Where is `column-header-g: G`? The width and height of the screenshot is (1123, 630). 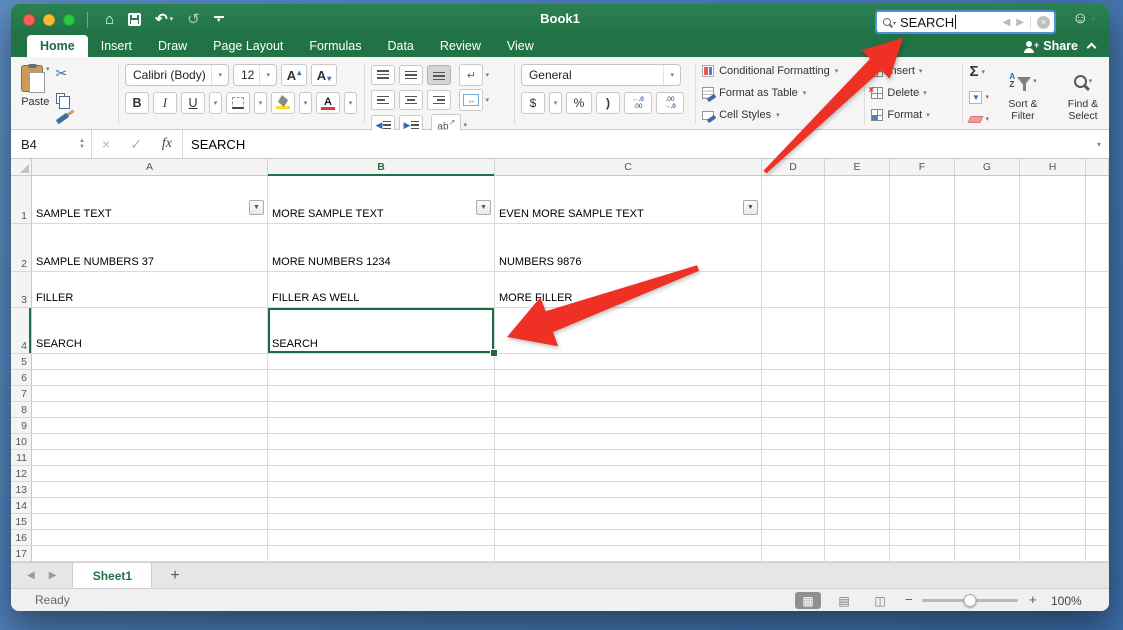 column-header-g: G is located at coordinates (987, 167).